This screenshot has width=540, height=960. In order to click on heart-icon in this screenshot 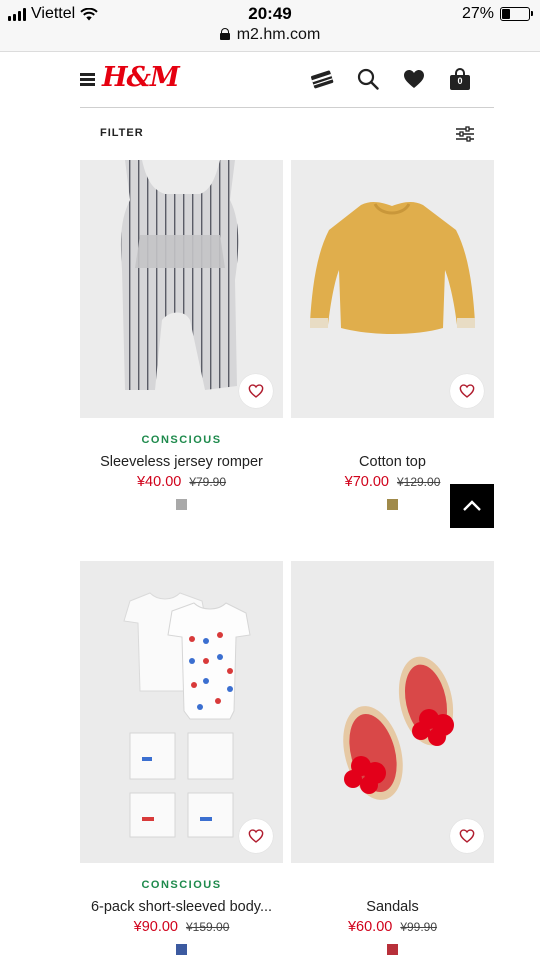, I will do `click(414, 79)`.